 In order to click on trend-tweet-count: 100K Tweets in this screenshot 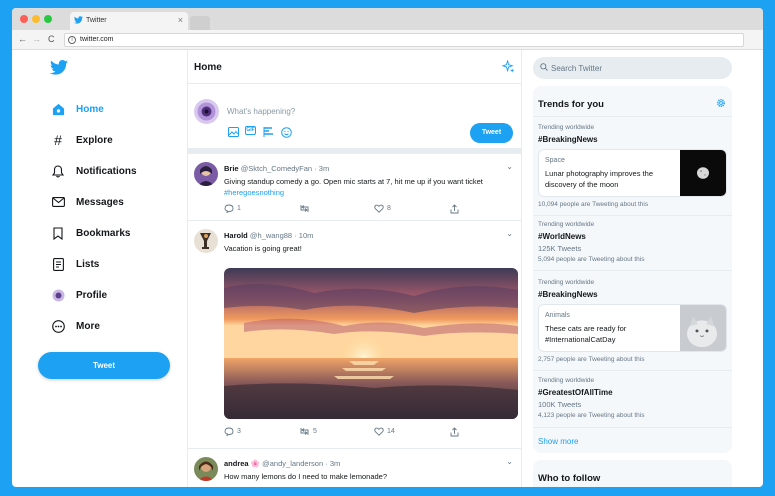, I will do `click(560, 404)`.